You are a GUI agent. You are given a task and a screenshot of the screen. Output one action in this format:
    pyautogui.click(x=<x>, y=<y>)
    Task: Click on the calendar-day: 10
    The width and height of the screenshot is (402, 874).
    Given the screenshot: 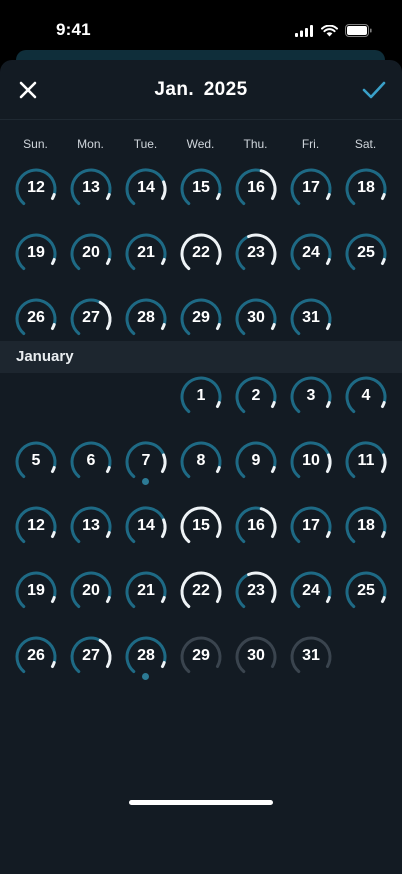 What is the action you would take?
    pyautogui.click(x=311, y=461)
    